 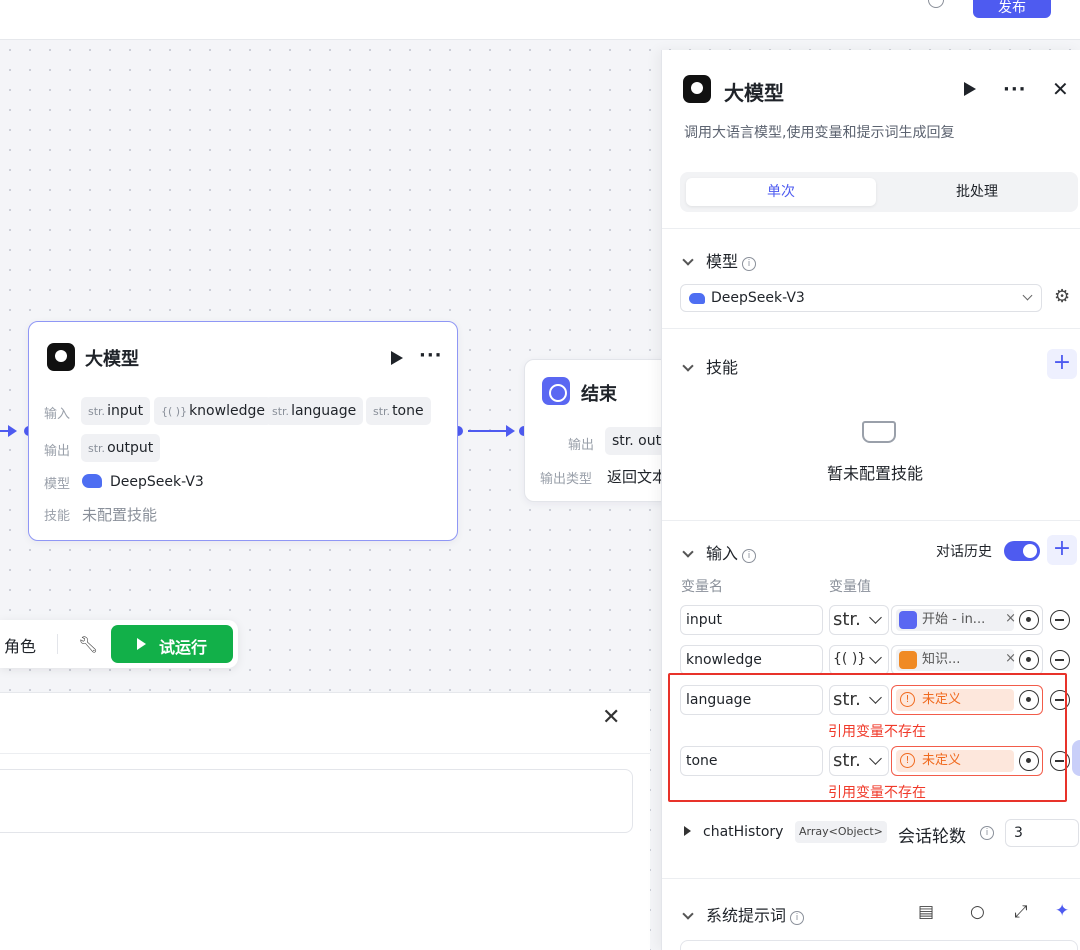 What do you see at coordinates (908, 660) in the screenshot?
I see `knowledge-node-icon` at bounding box center [908, 660].